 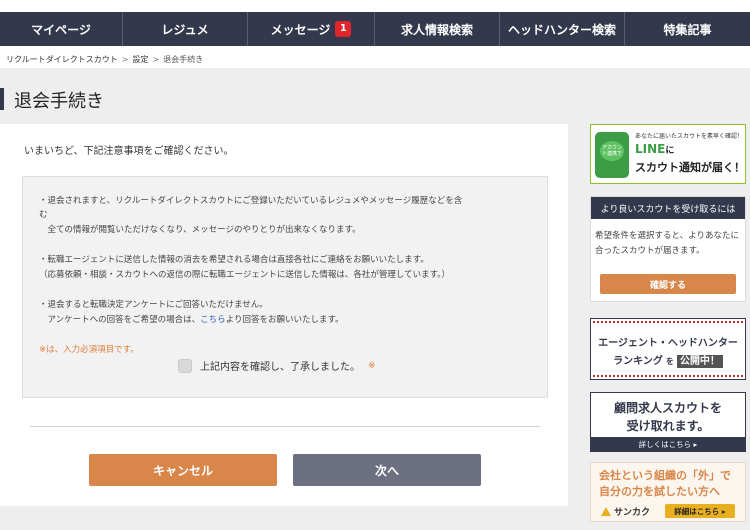 What do you see at coordinates (59, 101) in the screenshot?
I see `page-title: 退会手続き` at bounding box center [59, 101].